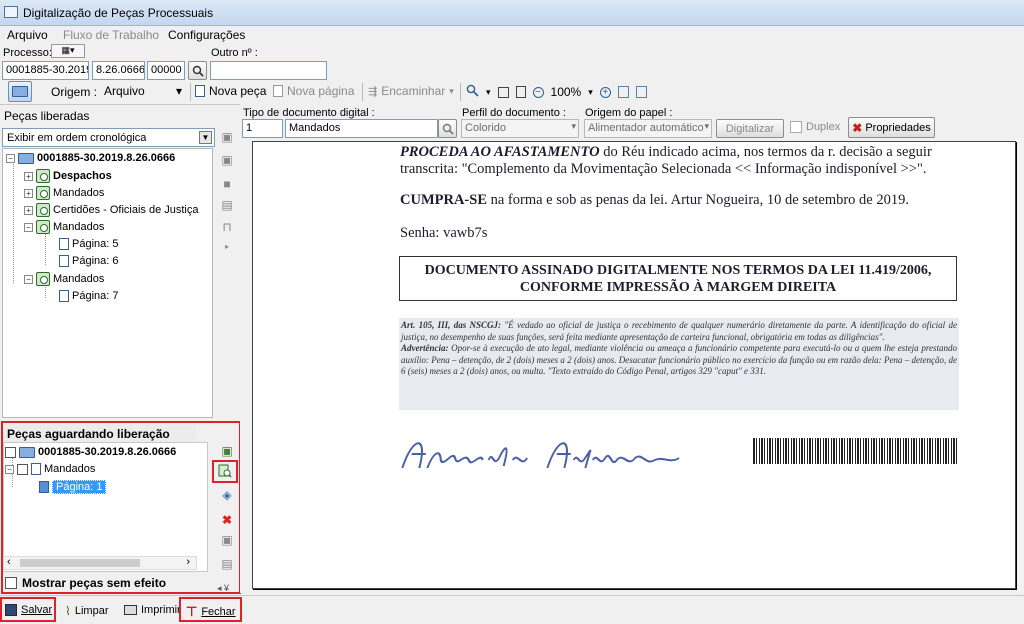  I want to click on lock-icon: ⊓, so click(227, 227).